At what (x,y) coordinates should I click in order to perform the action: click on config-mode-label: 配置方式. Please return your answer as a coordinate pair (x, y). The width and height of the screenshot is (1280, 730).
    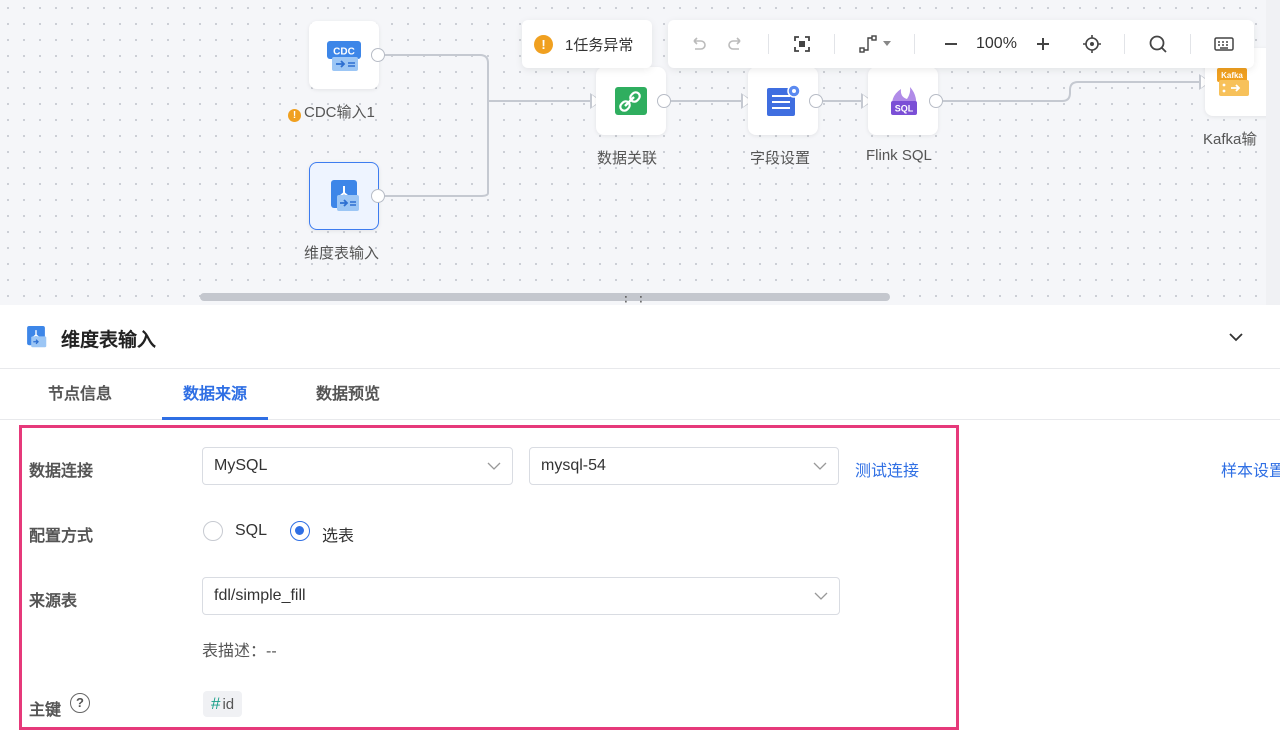
    Looking at the image, I should click on (61, 536).